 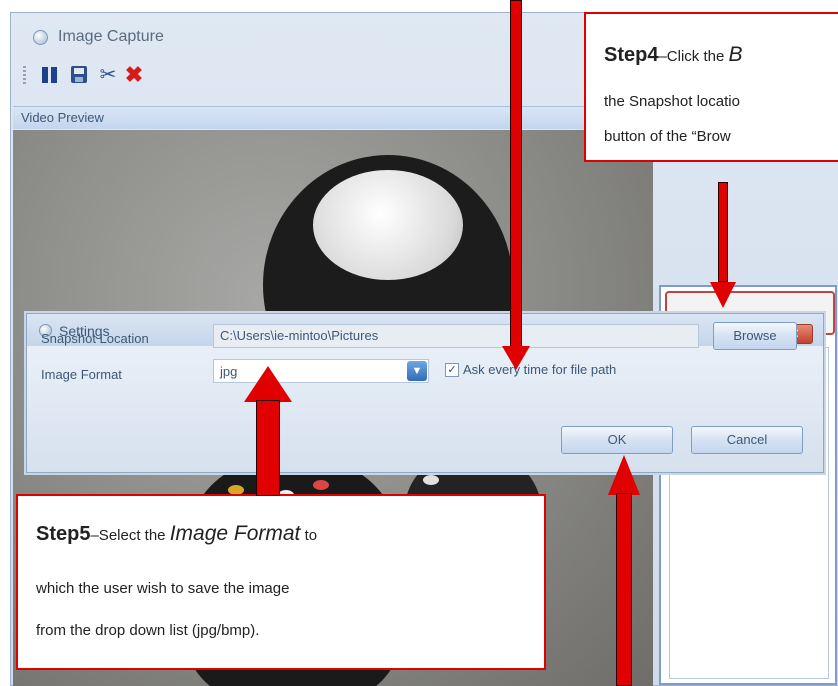 What do you see at coordinates (456, 336) in the screenshot?
I see `snapshot-location-field: C:\Users\ie-mintoo\Pictures` at bounding box center [456, 336].